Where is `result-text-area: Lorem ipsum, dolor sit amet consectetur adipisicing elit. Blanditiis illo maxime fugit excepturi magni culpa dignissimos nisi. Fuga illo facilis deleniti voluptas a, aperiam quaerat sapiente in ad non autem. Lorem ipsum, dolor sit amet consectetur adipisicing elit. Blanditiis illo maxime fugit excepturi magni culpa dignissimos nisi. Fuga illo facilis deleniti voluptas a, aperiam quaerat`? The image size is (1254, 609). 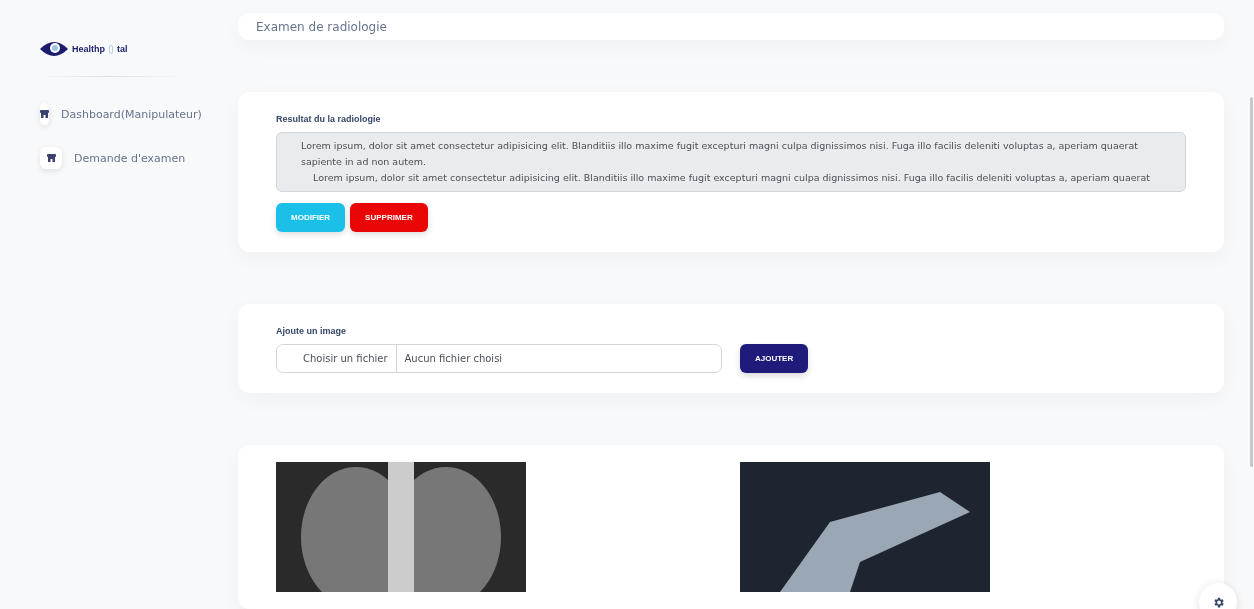
result-text-area: Lorem ipsum, dolor sit amet consectetur adipisicing elit. Blanditiis illo maxime fugit excepturi magni culpa dignissimos nisi. Fuga illo facilis deleniti voluptas a, aperiam quaerat sapiente in ad non autem. Lorem ipsum, dolor sit amet consectetur adipisicing elit. Blanditiis illo maxime fugit excepturi magni culpa dignissimos nisi. Fuga illo facilis deleniti voluptas a, aperiam quaerat is located at coordinates (731, 162).